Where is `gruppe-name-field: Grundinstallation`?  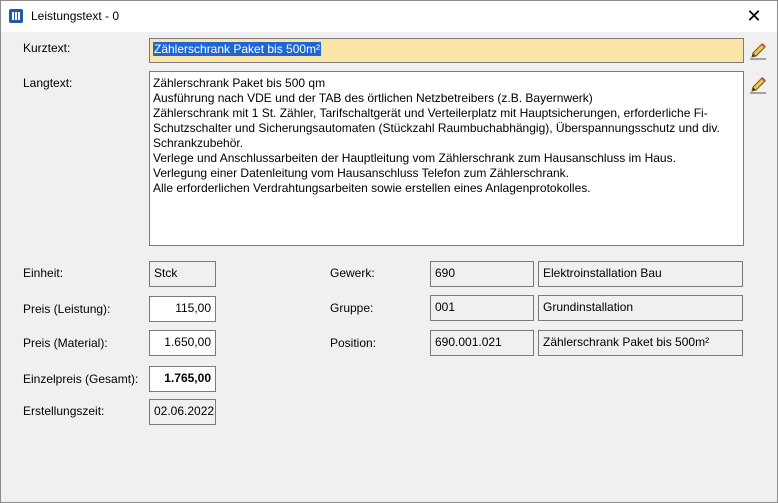 gruppe-name-field: Grundinstallation is located at coordinates (640, 308).